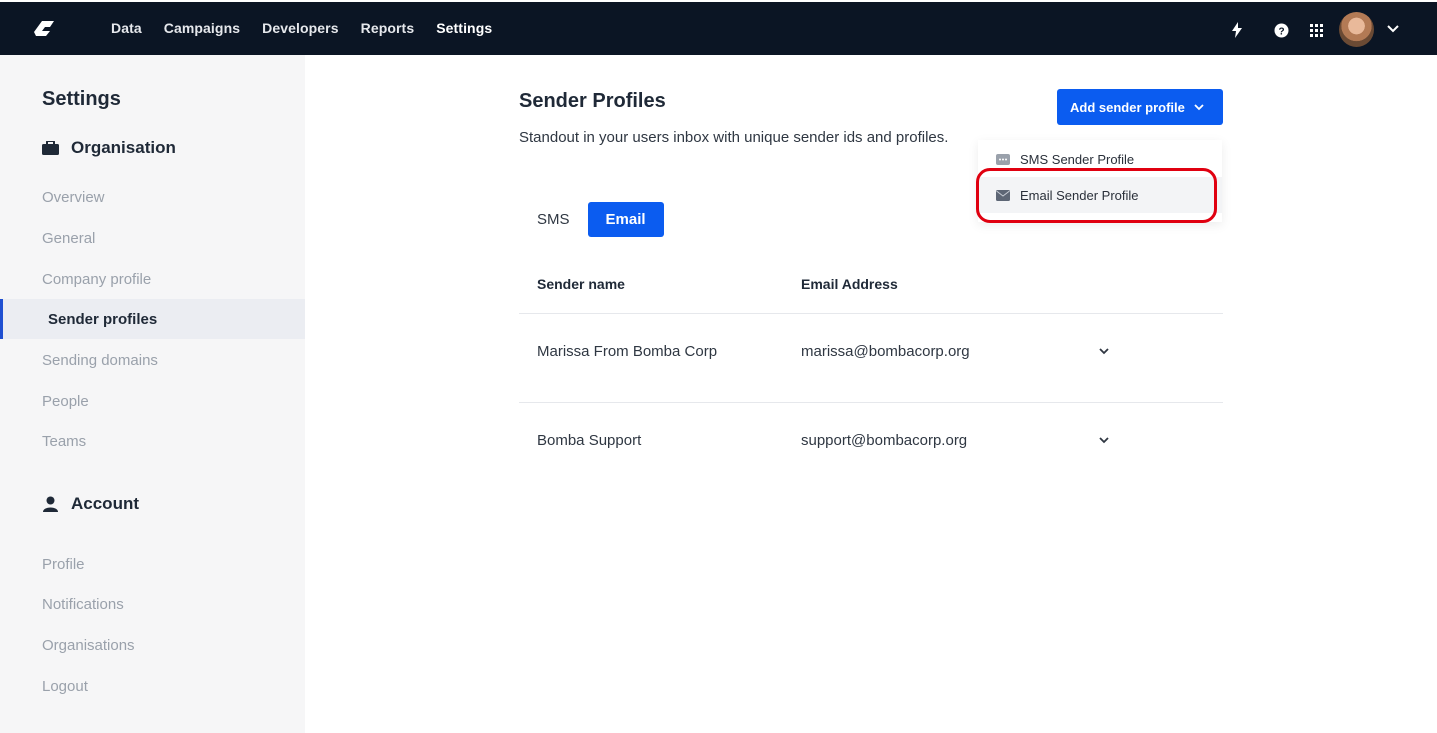 The height and width of the screenshot is (733, 1437). Describe the element at coordinates (884, 440) in the screenshot. I see `email-address-cell: support@bombacorp.org` at that location.